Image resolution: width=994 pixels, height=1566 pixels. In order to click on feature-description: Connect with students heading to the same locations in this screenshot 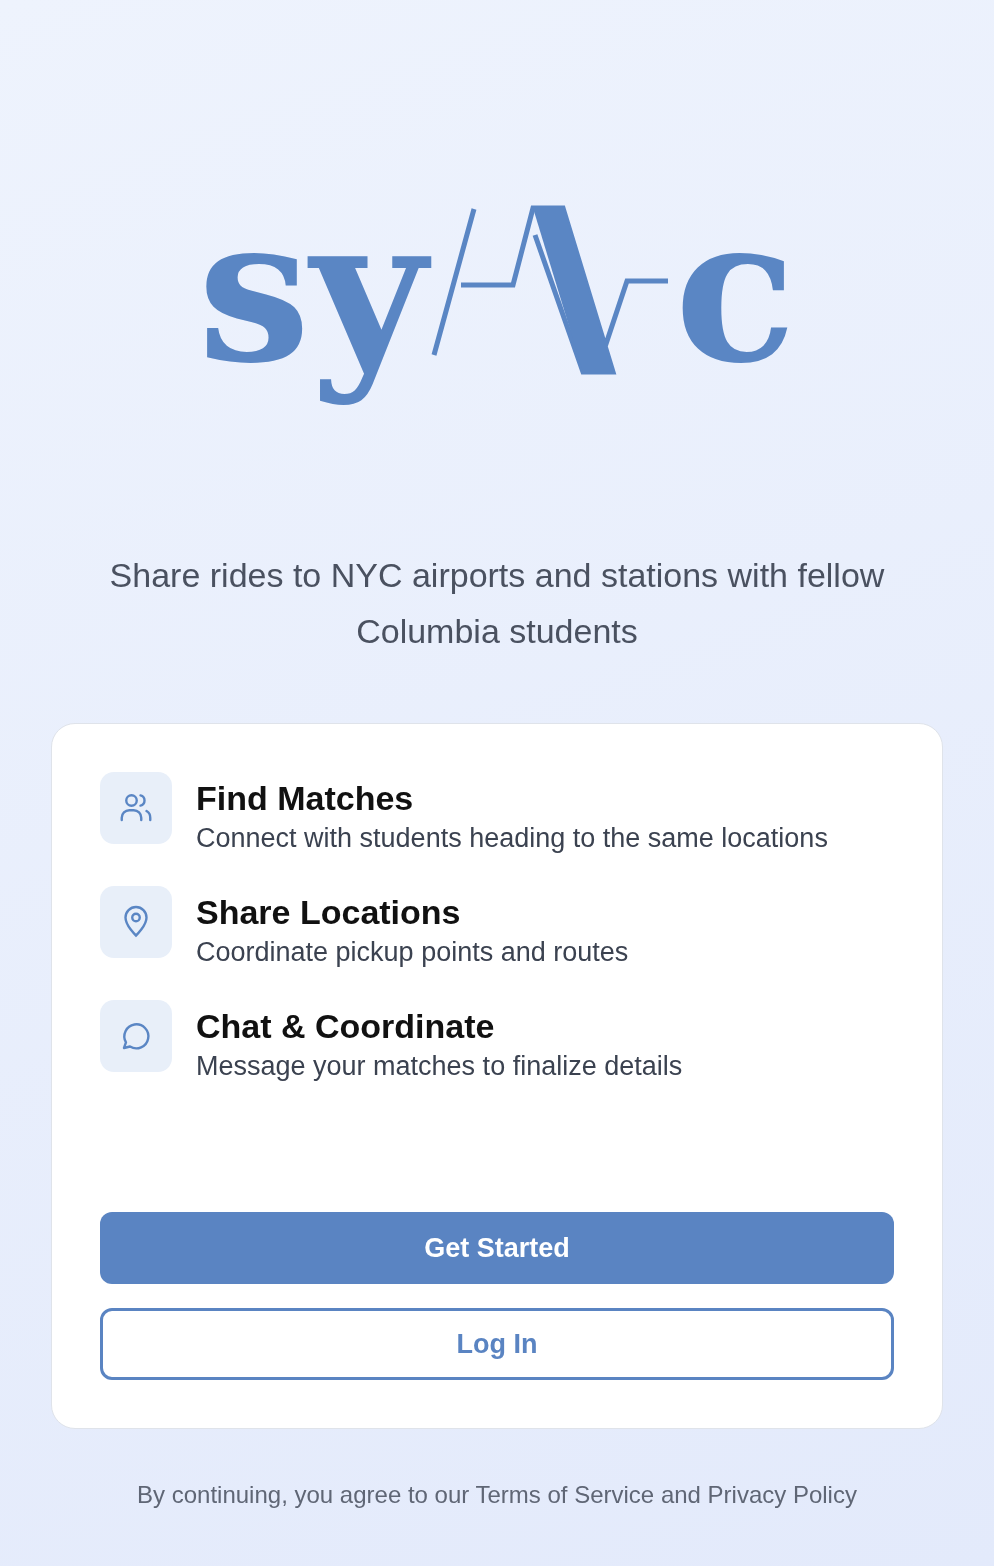, I will do `click(512, 838)`.